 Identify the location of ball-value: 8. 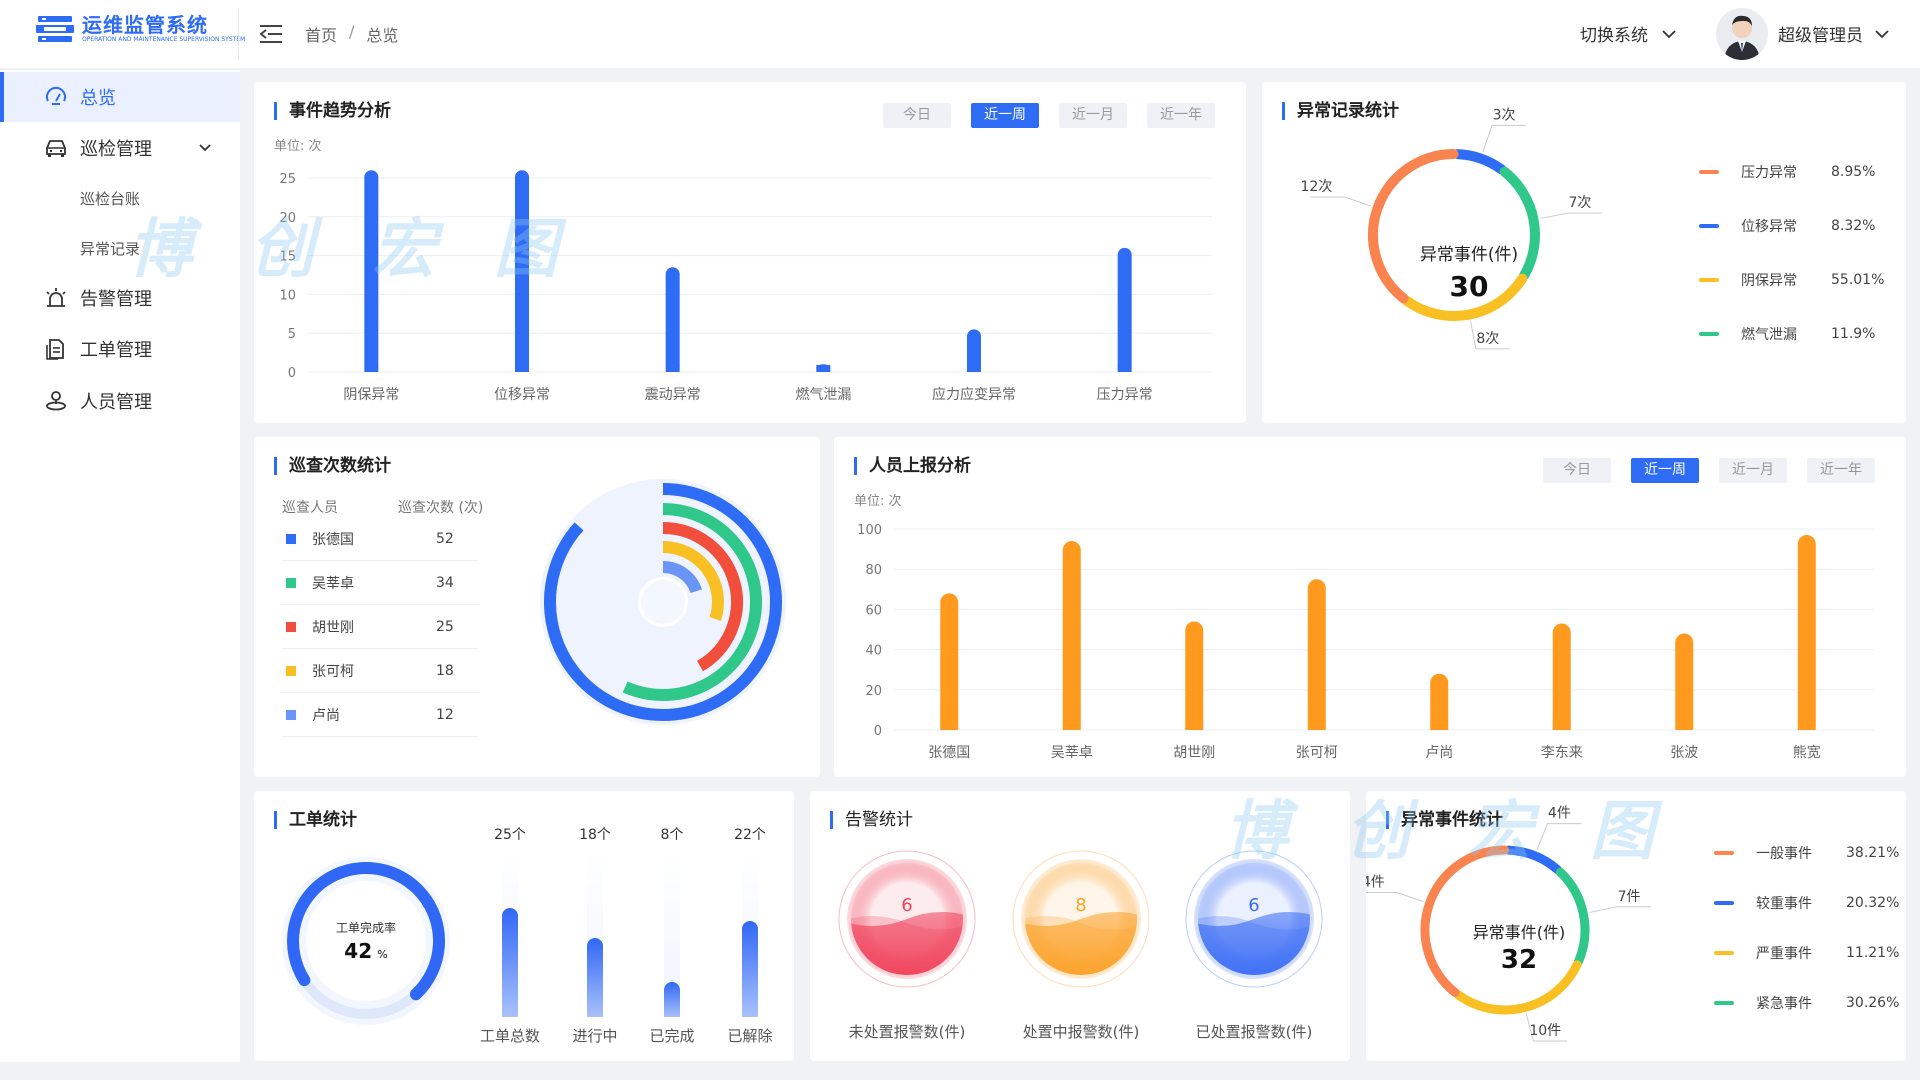
(1080, 905).